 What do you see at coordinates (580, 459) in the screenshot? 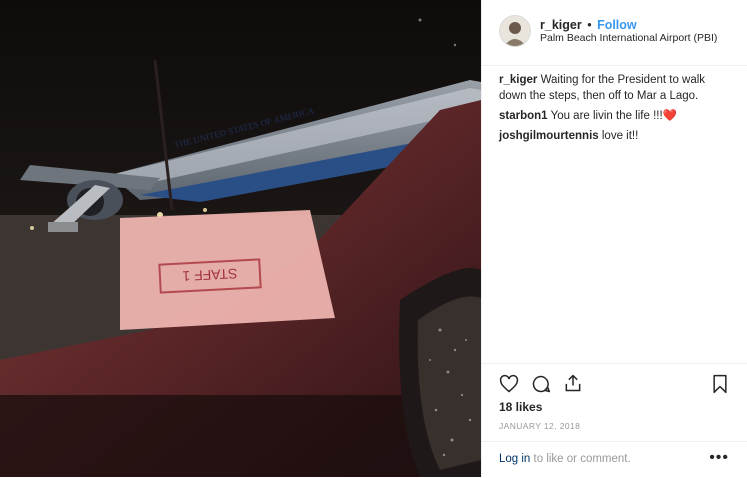
I see `login-suffix: to like or comment.` at bounding box center [580, 459].